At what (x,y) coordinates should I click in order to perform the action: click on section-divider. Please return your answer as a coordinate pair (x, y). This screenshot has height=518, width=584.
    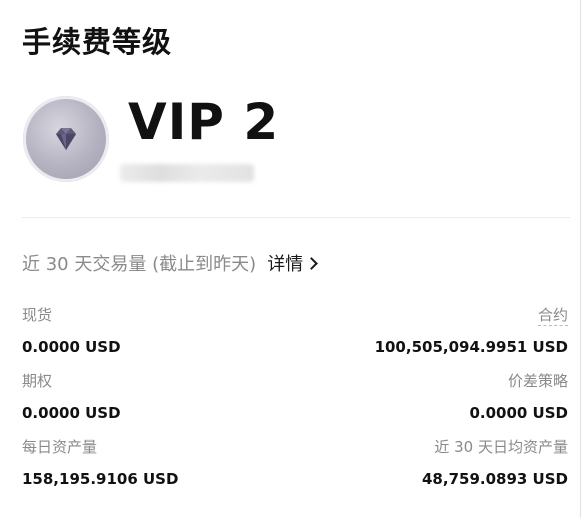
    Looking at the image, I should click on (296, 217).